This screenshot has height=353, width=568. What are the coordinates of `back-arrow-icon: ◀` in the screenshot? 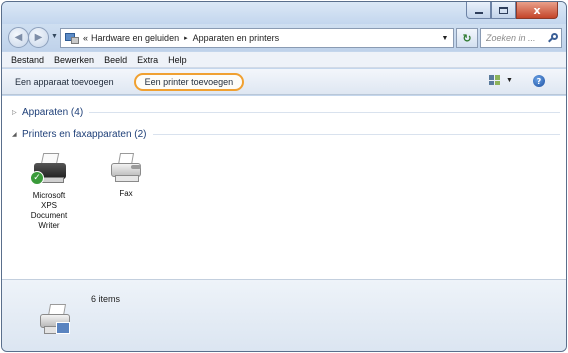 It's located at (18, 37).